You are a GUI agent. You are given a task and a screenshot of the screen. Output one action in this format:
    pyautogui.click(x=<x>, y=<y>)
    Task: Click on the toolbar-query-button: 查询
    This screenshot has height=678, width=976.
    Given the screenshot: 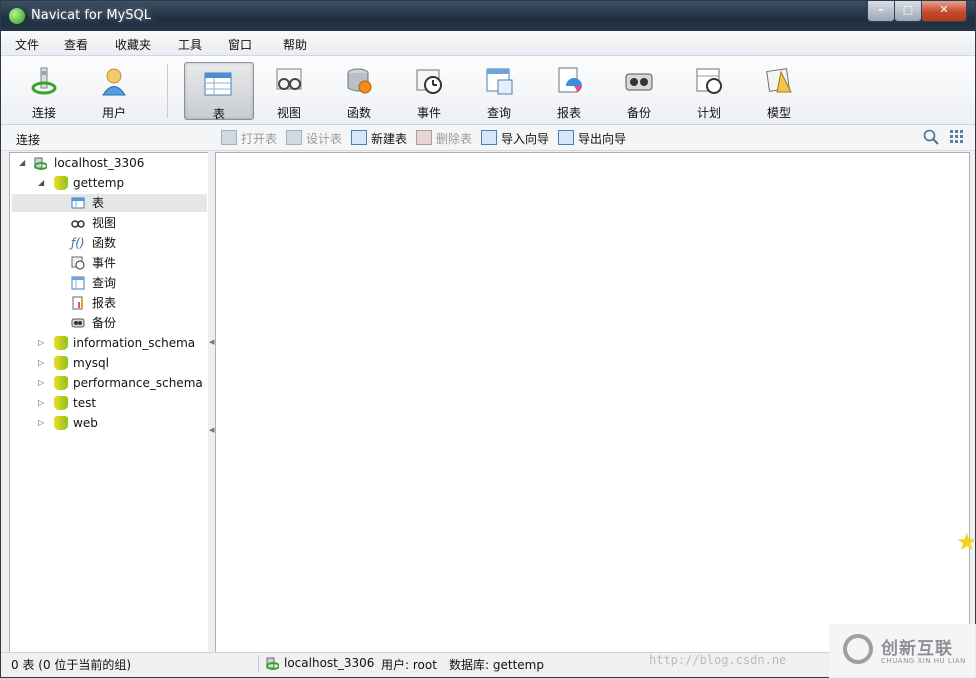 What is the action you would take?
    pyautogui.click(x=499, y=90)
    